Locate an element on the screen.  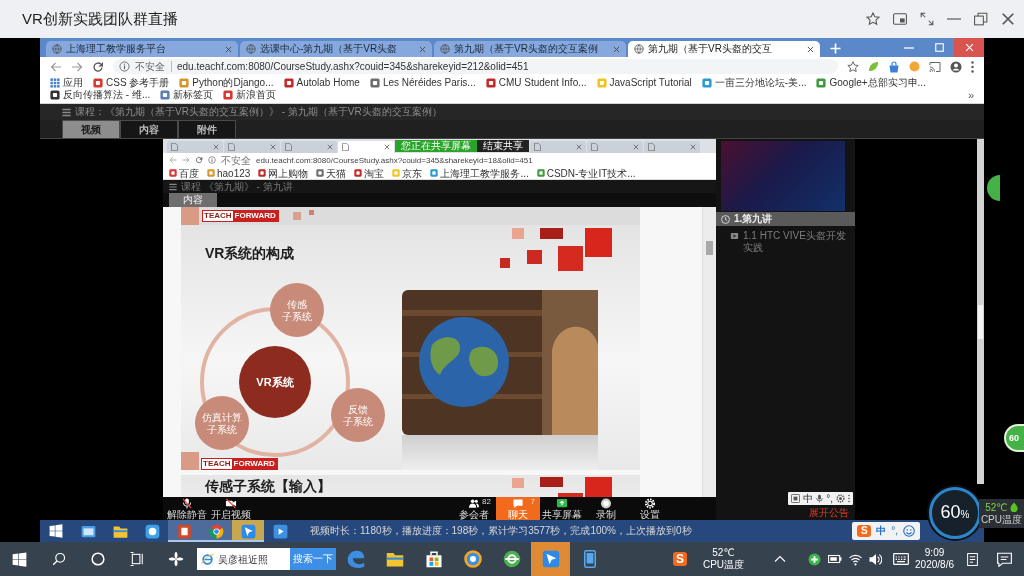
bookmark: 新标签页 is located at coordinates (187, 95).